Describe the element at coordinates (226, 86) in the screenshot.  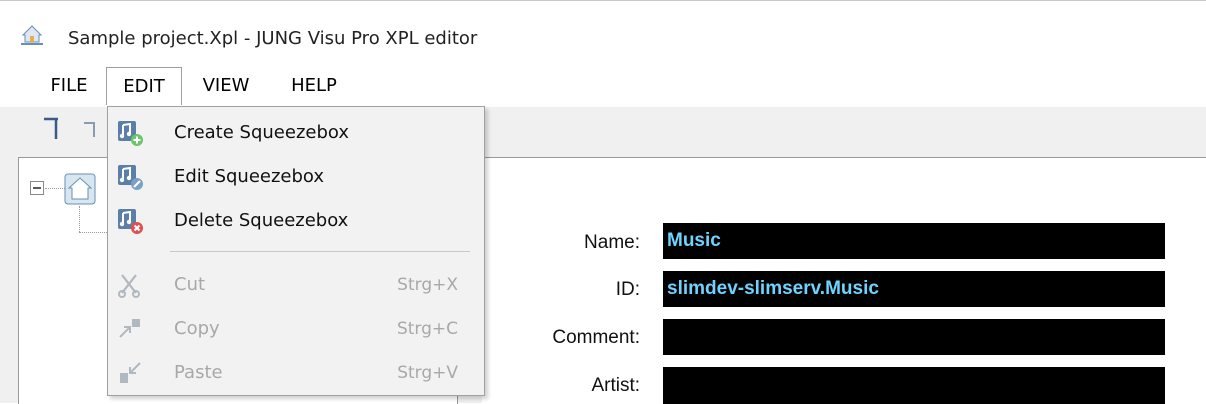
I see `menu-view: VIEW` at that location.